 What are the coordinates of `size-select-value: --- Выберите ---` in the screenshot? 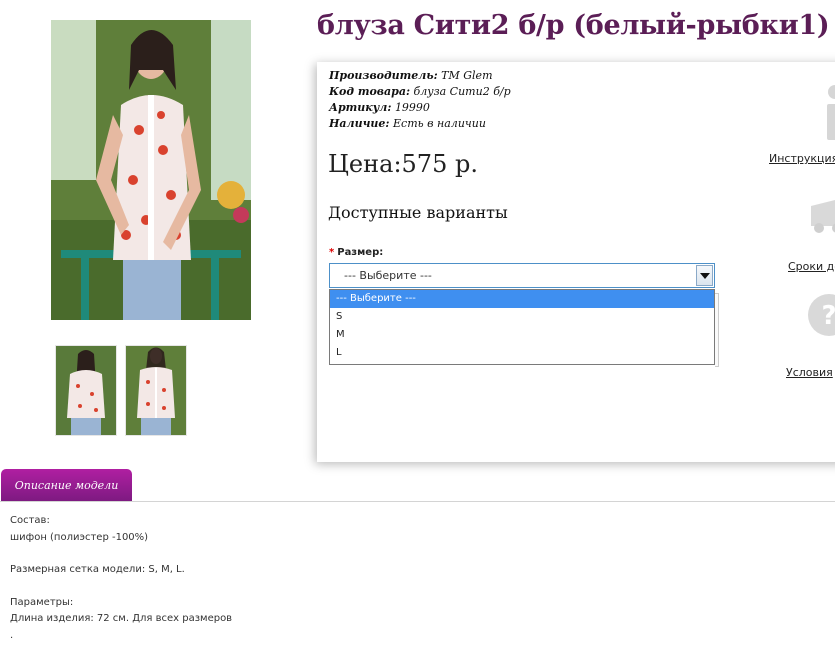 It's located at (388, 275).